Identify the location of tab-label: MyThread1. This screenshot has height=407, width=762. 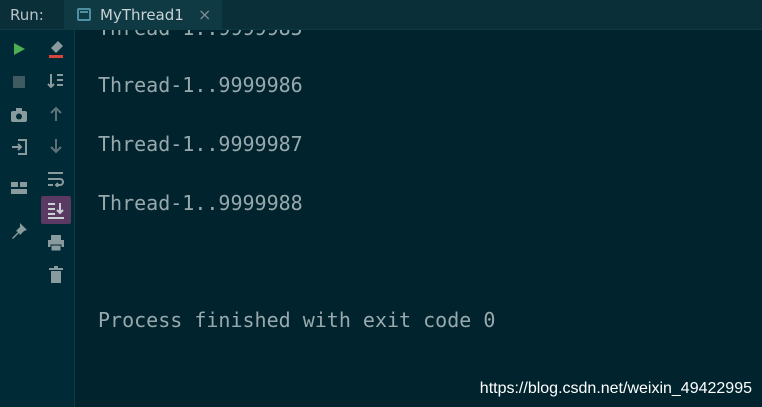
(142, 15).